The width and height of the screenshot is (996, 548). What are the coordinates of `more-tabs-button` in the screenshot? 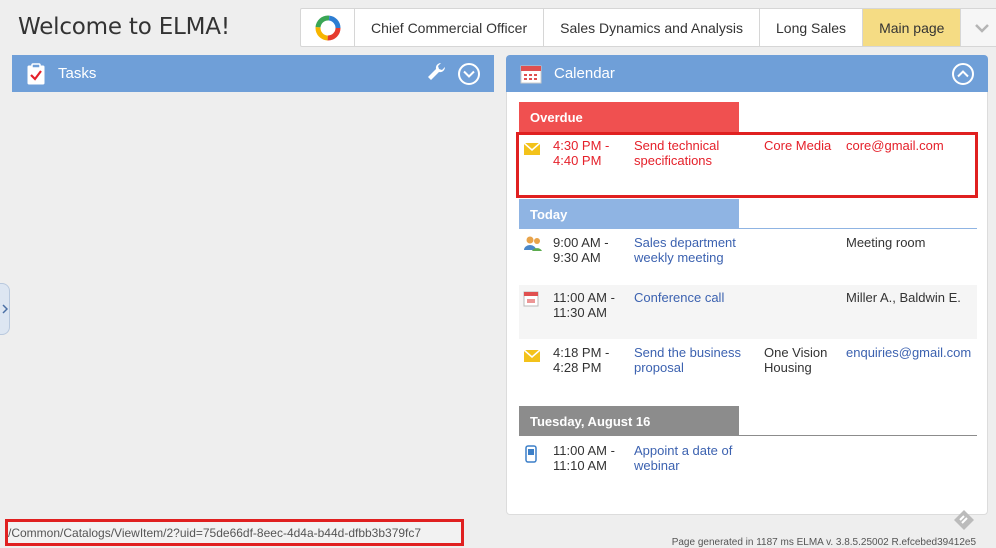 It's located at (978, 27).